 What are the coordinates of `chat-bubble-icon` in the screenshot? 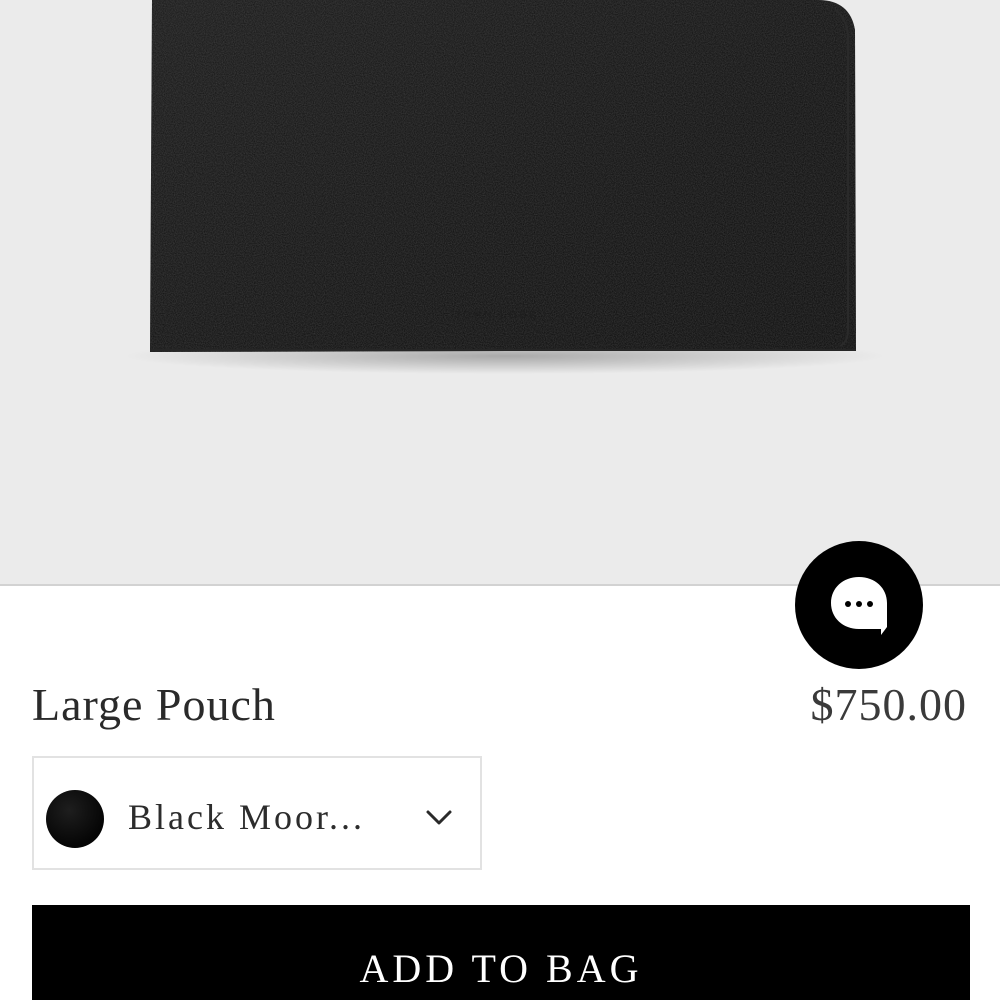 It's located at (859, 606).